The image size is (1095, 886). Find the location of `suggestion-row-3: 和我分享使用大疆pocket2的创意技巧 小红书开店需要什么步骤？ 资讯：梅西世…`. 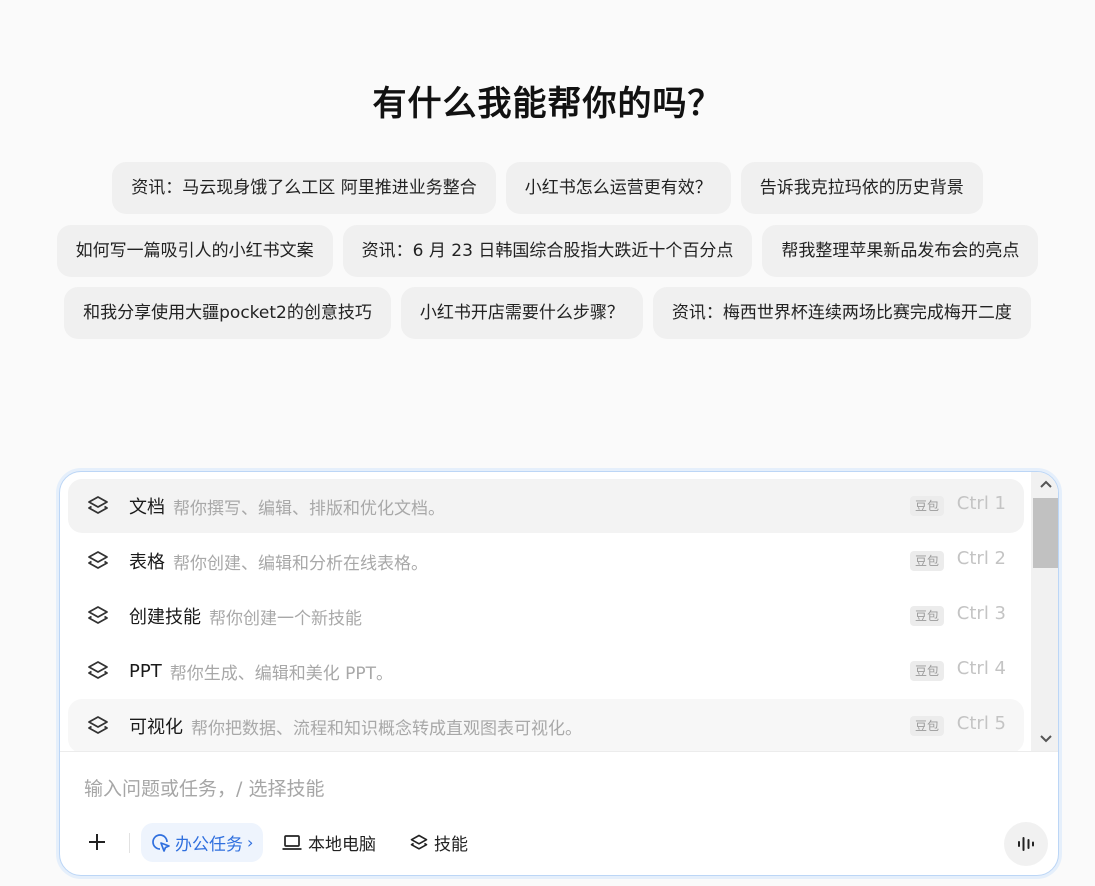

suggestion-row-3: 和我分享使用大疆pocket2的创意技巧 小红书开店需要什么步骤？ 资讯：梅西世… is located at coordinates (547, 313).